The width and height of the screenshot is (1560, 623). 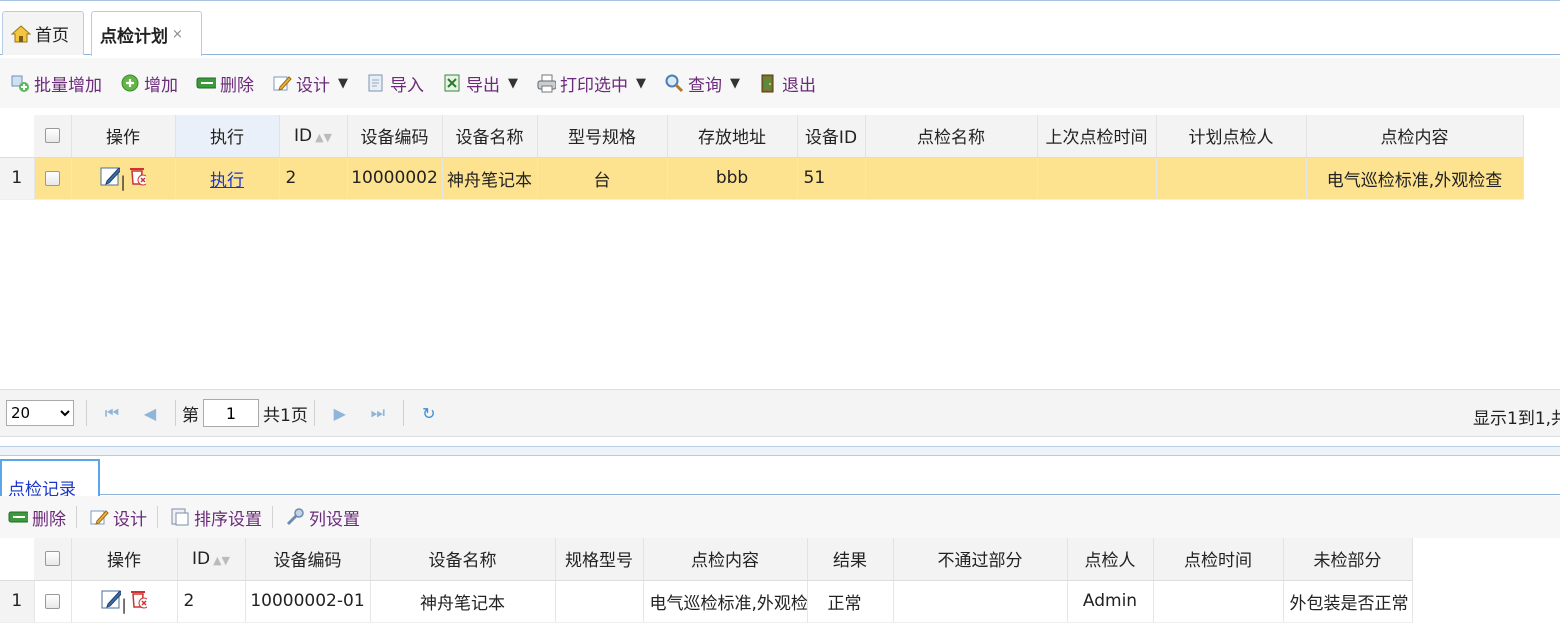 I want to click on column-settings-button: 列设置, so click(x=321, y=517).